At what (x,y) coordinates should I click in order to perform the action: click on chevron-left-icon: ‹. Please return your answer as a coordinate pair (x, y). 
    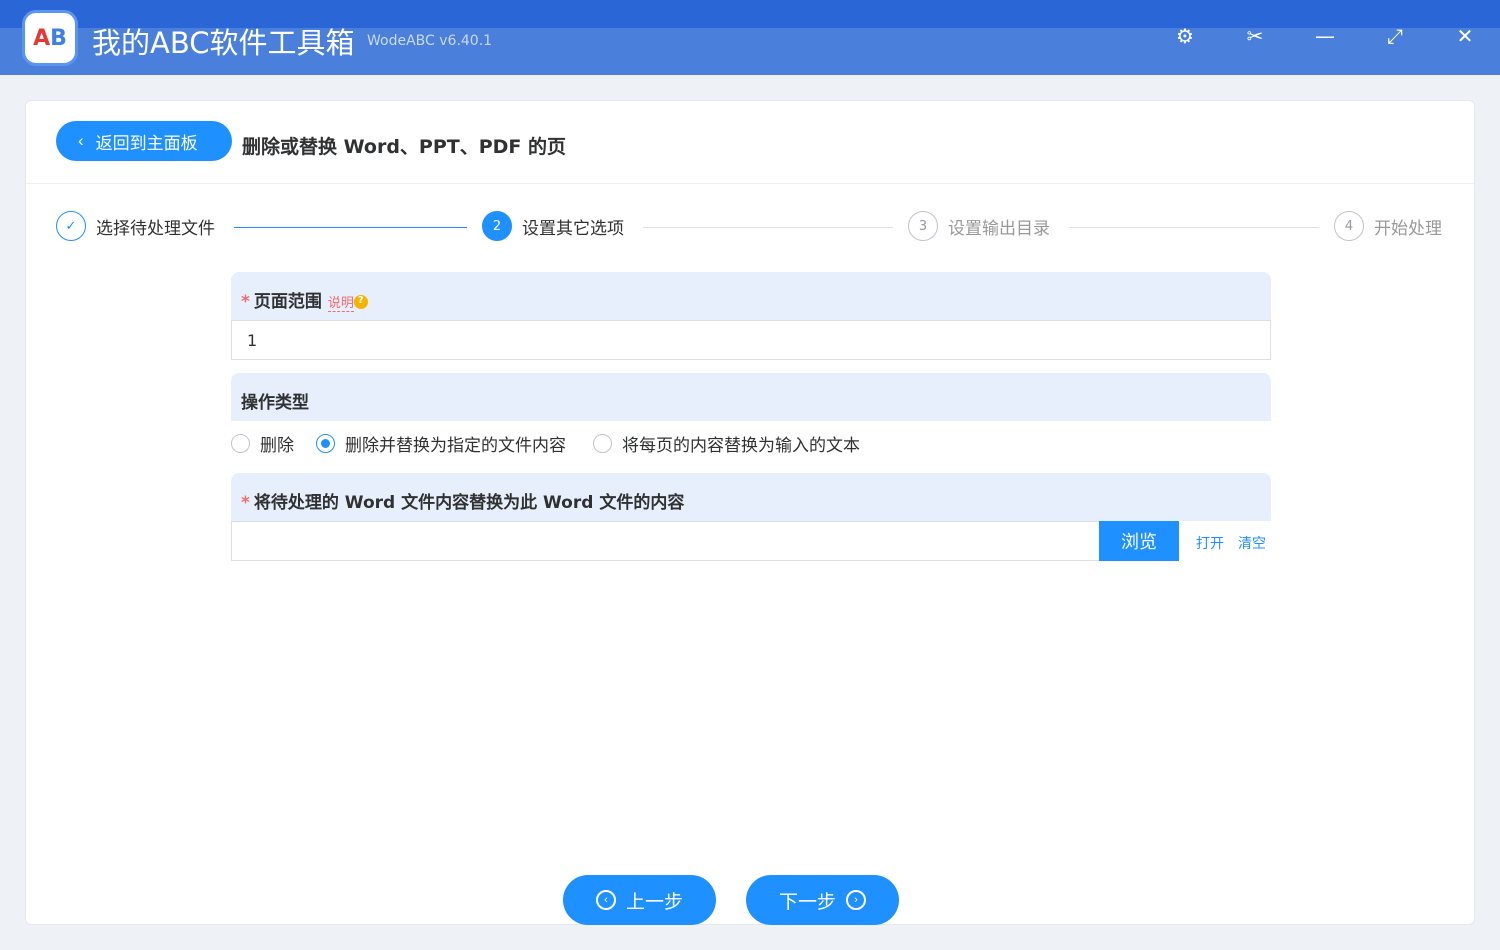
    Looking at the image, I should click on (81, 140).